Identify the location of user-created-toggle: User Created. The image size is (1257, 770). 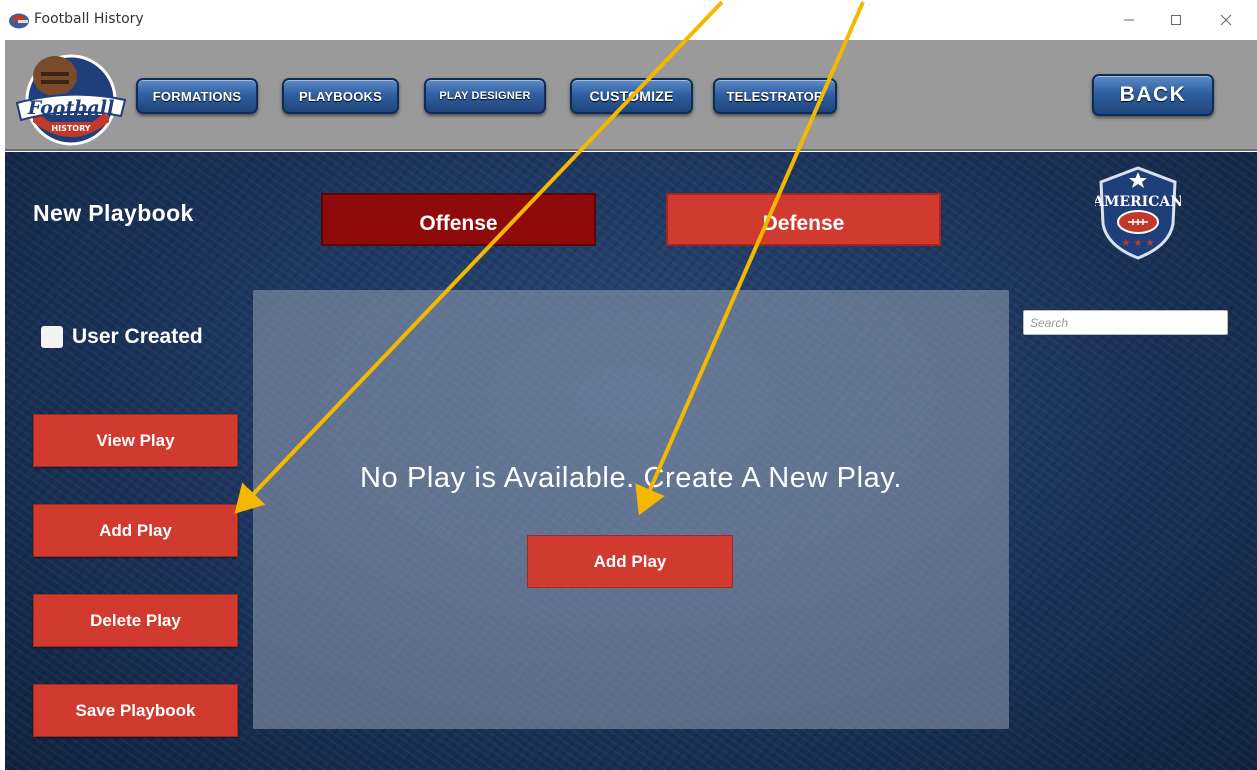
(122, 337).